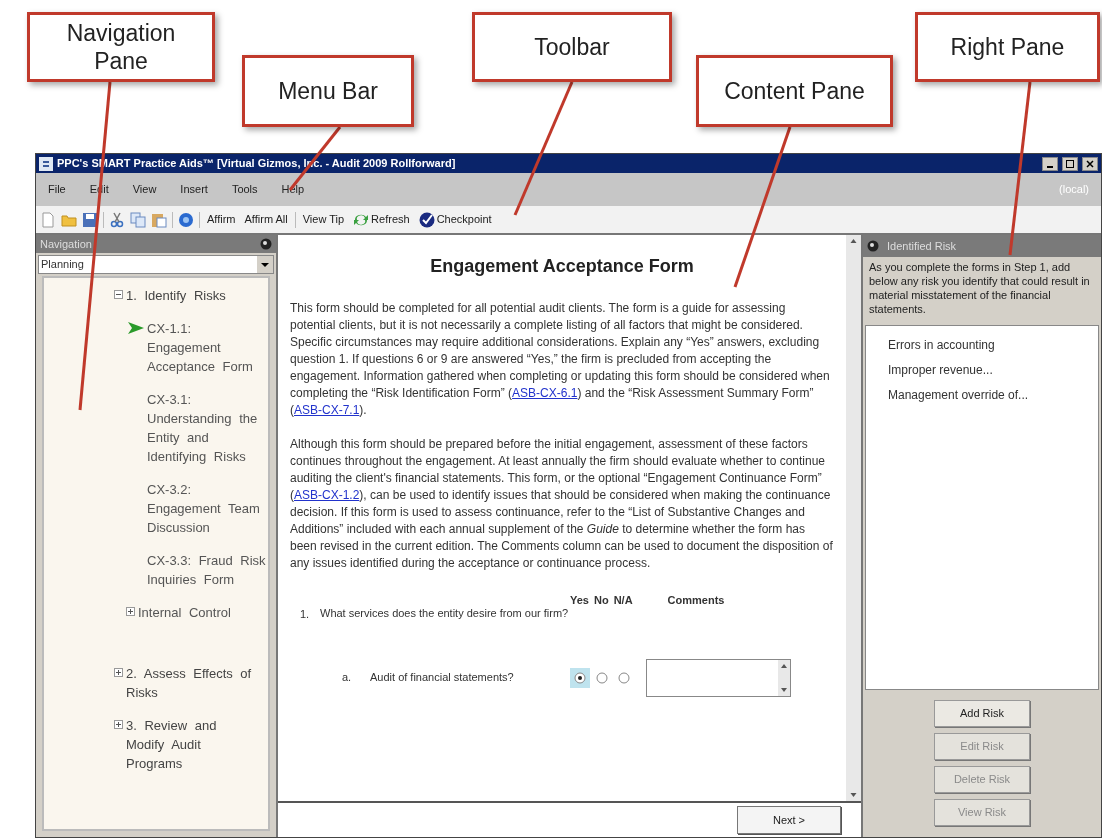  I want to click on paragraph: Although this form should be prepared before the initial engagement, assessment of these factors continues throughout the engagement. At least annually the firm should evaluate whether to continue auditing the client's financial statements. This form, or the optional “Engagement Continuance Form” (ASB-CX-1.2), can be used to identify issues that should be considered when making the continuance decision. If this form is used to assess continuance, refer to the “List of Substantive Changes and Additions” included with each annual supplement of the Guide to determine whether the form has been revised in the current edition. The Comments column can be used to document the disposition of any issues identified during the acceptance or continuance process., so click(562, 504).